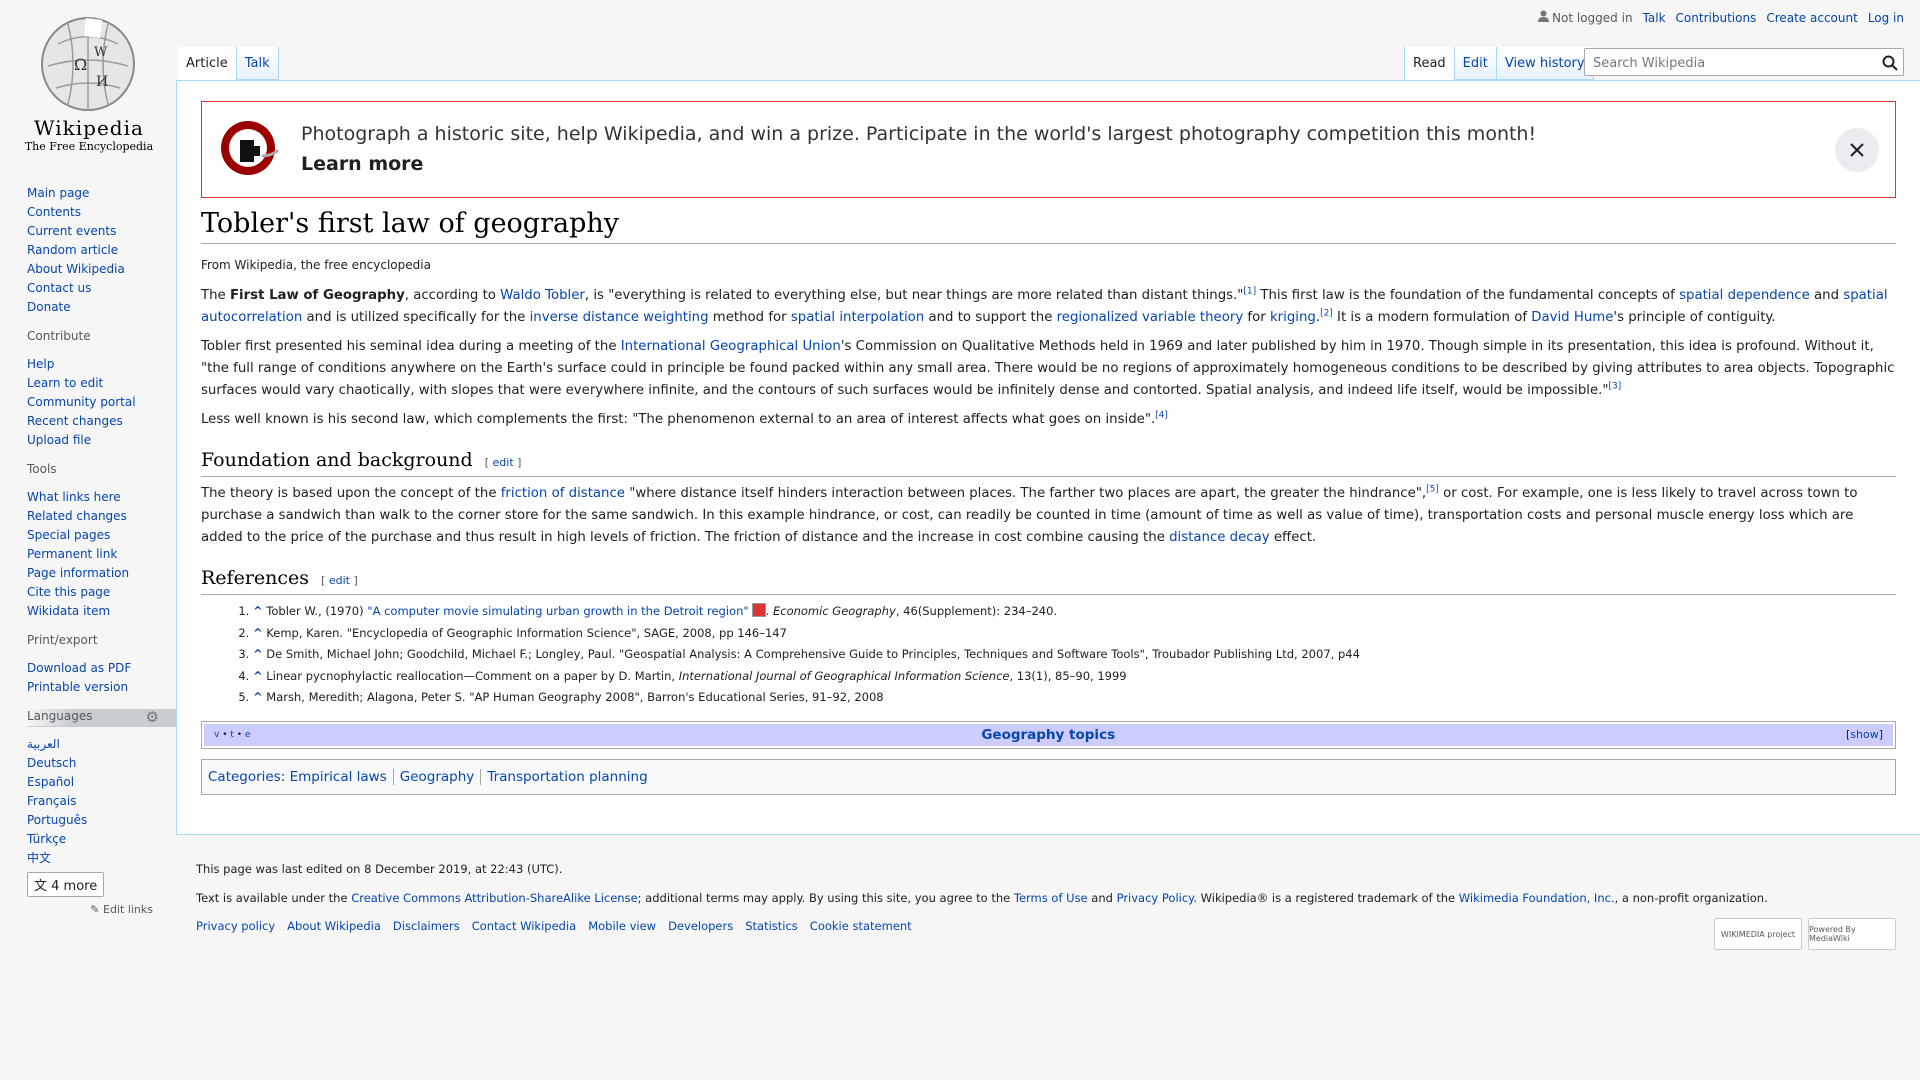  What do you see at coordinates (1326, 314) in the screenshot?
I see `ref-link-2: [2]` at bounding box center [1326, 314].